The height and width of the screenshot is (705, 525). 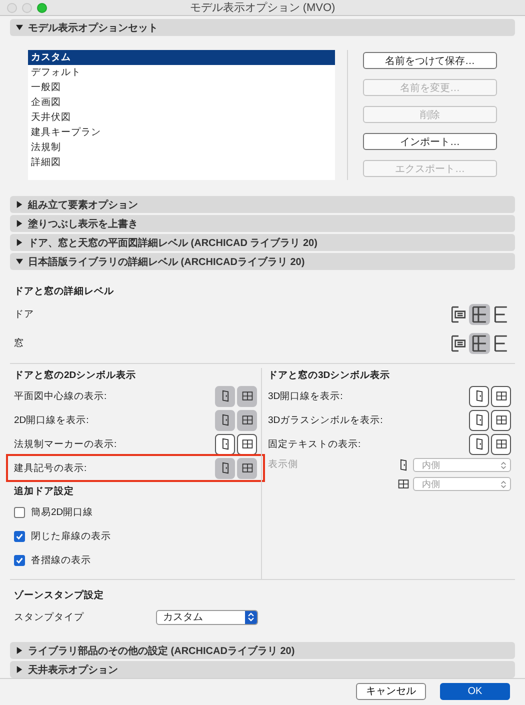 What do you see at coordinates (330, 375) in the screenshot?
I see `group-title: ドアと窓の3Dシンボル表示` at bounding box center [330, 375].